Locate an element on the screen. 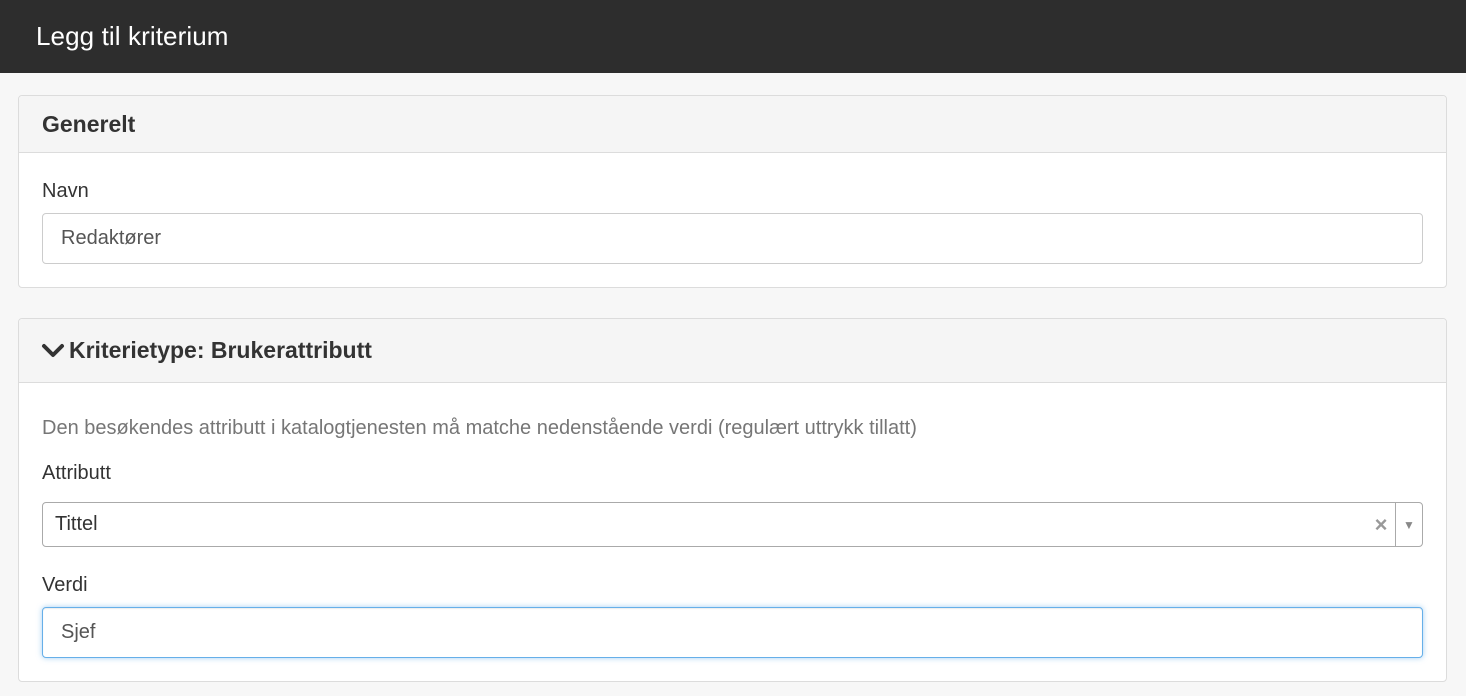 Image resolution: width=1466 pixels, height=696 pixels. general-panel-heading: Generelt is located at coordinates (732, 124).